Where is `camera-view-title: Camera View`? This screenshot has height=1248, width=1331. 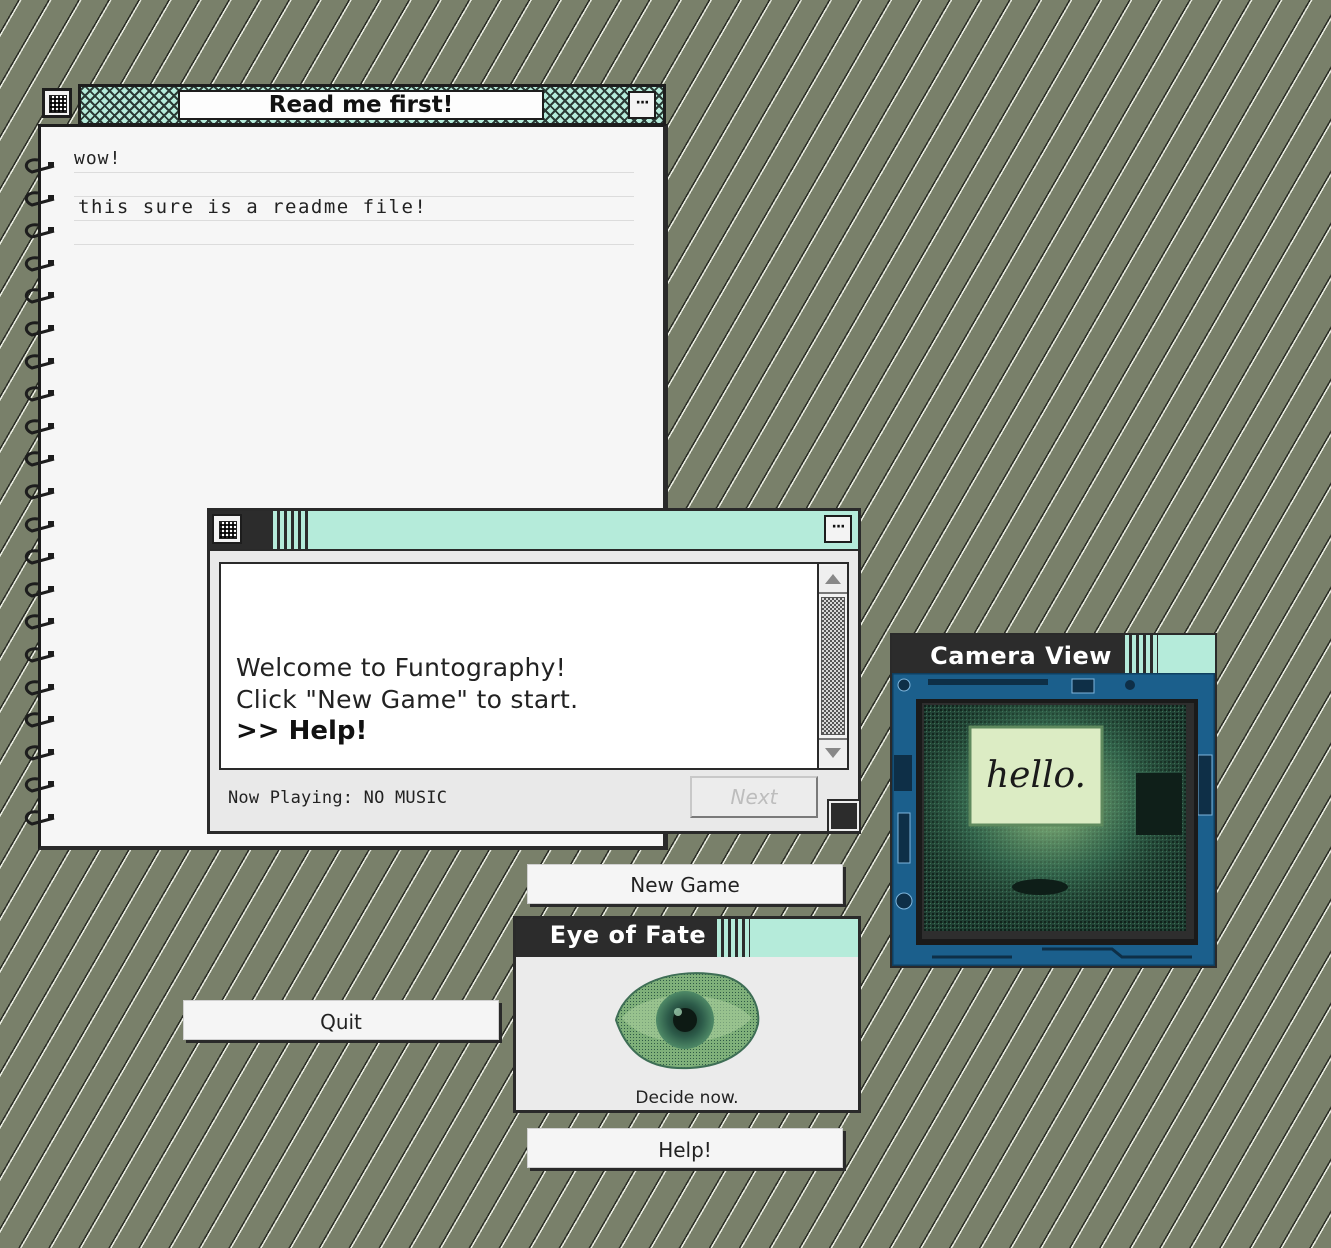 camera-view-title: Camera View is located at coordinates (1021, 656).